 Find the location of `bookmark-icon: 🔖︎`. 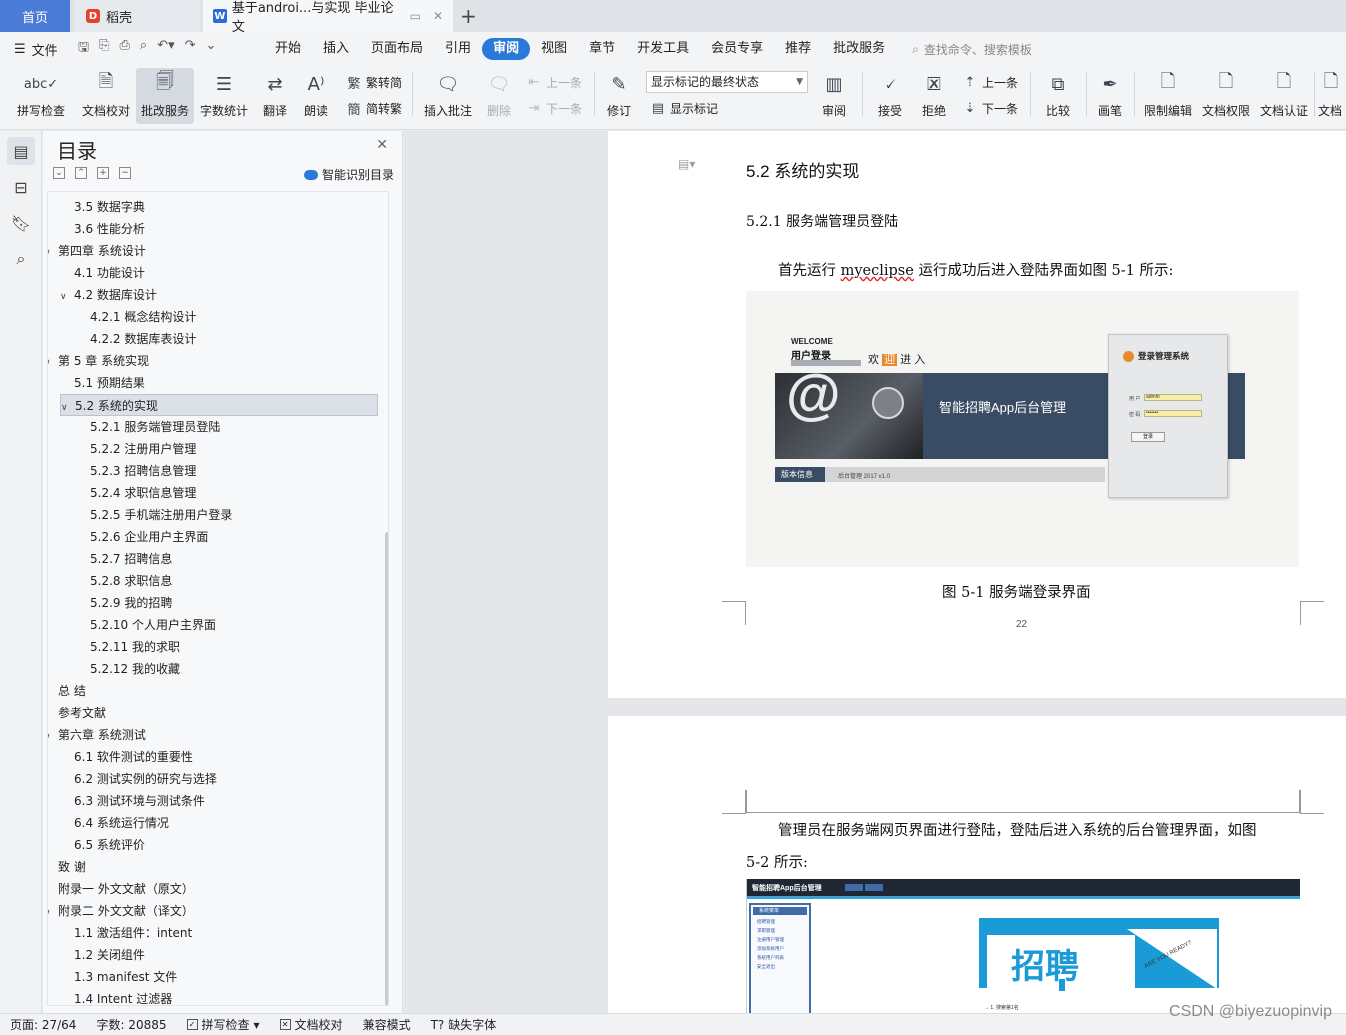

bookmark-icon: 🔖︎ is located at coordinates (21, 223).